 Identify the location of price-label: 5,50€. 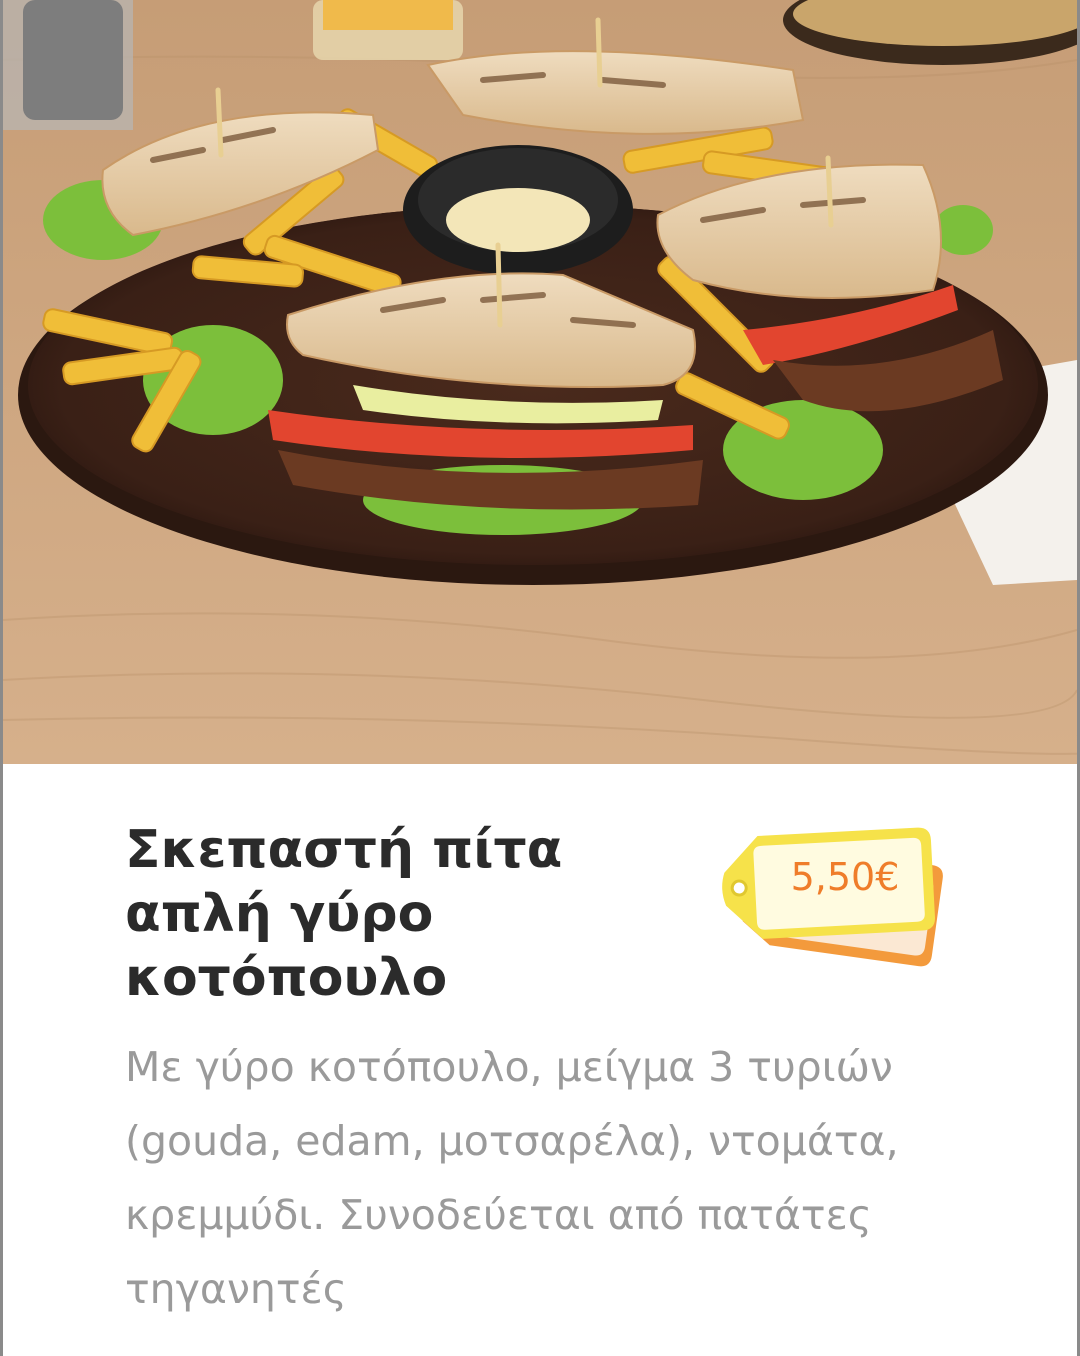
(845, 877).